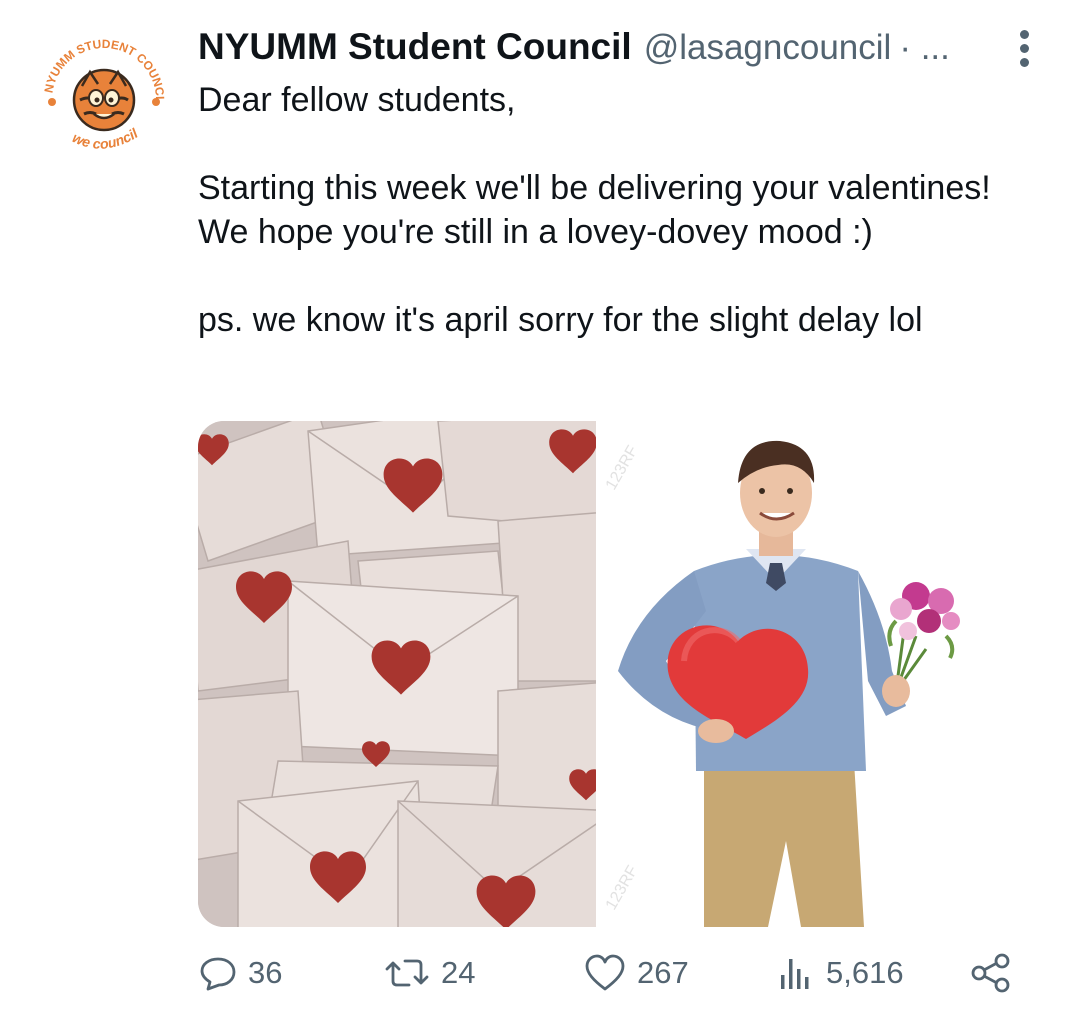 This screenshot has height=1017, width=1080. I want to click on views-button: 5,616, so click(840, 973).